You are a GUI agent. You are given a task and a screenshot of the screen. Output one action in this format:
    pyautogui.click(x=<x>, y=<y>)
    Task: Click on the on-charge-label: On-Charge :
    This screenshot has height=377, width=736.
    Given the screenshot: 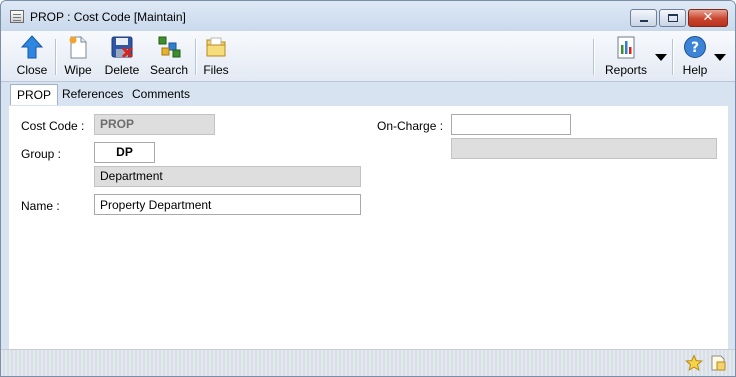 What is the action you would take?
    pyautogui.click(x=410, y=126)
    